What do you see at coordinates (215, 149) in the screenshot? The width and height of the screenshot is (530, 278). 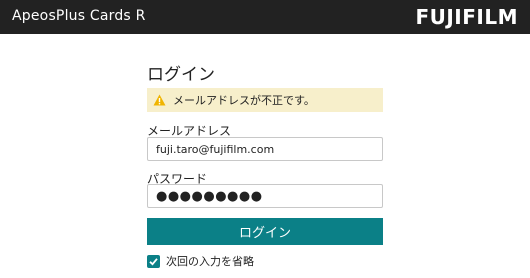 I see `email-value: fuji.taro@fujifilm.com` at bounding box center [215, 149].